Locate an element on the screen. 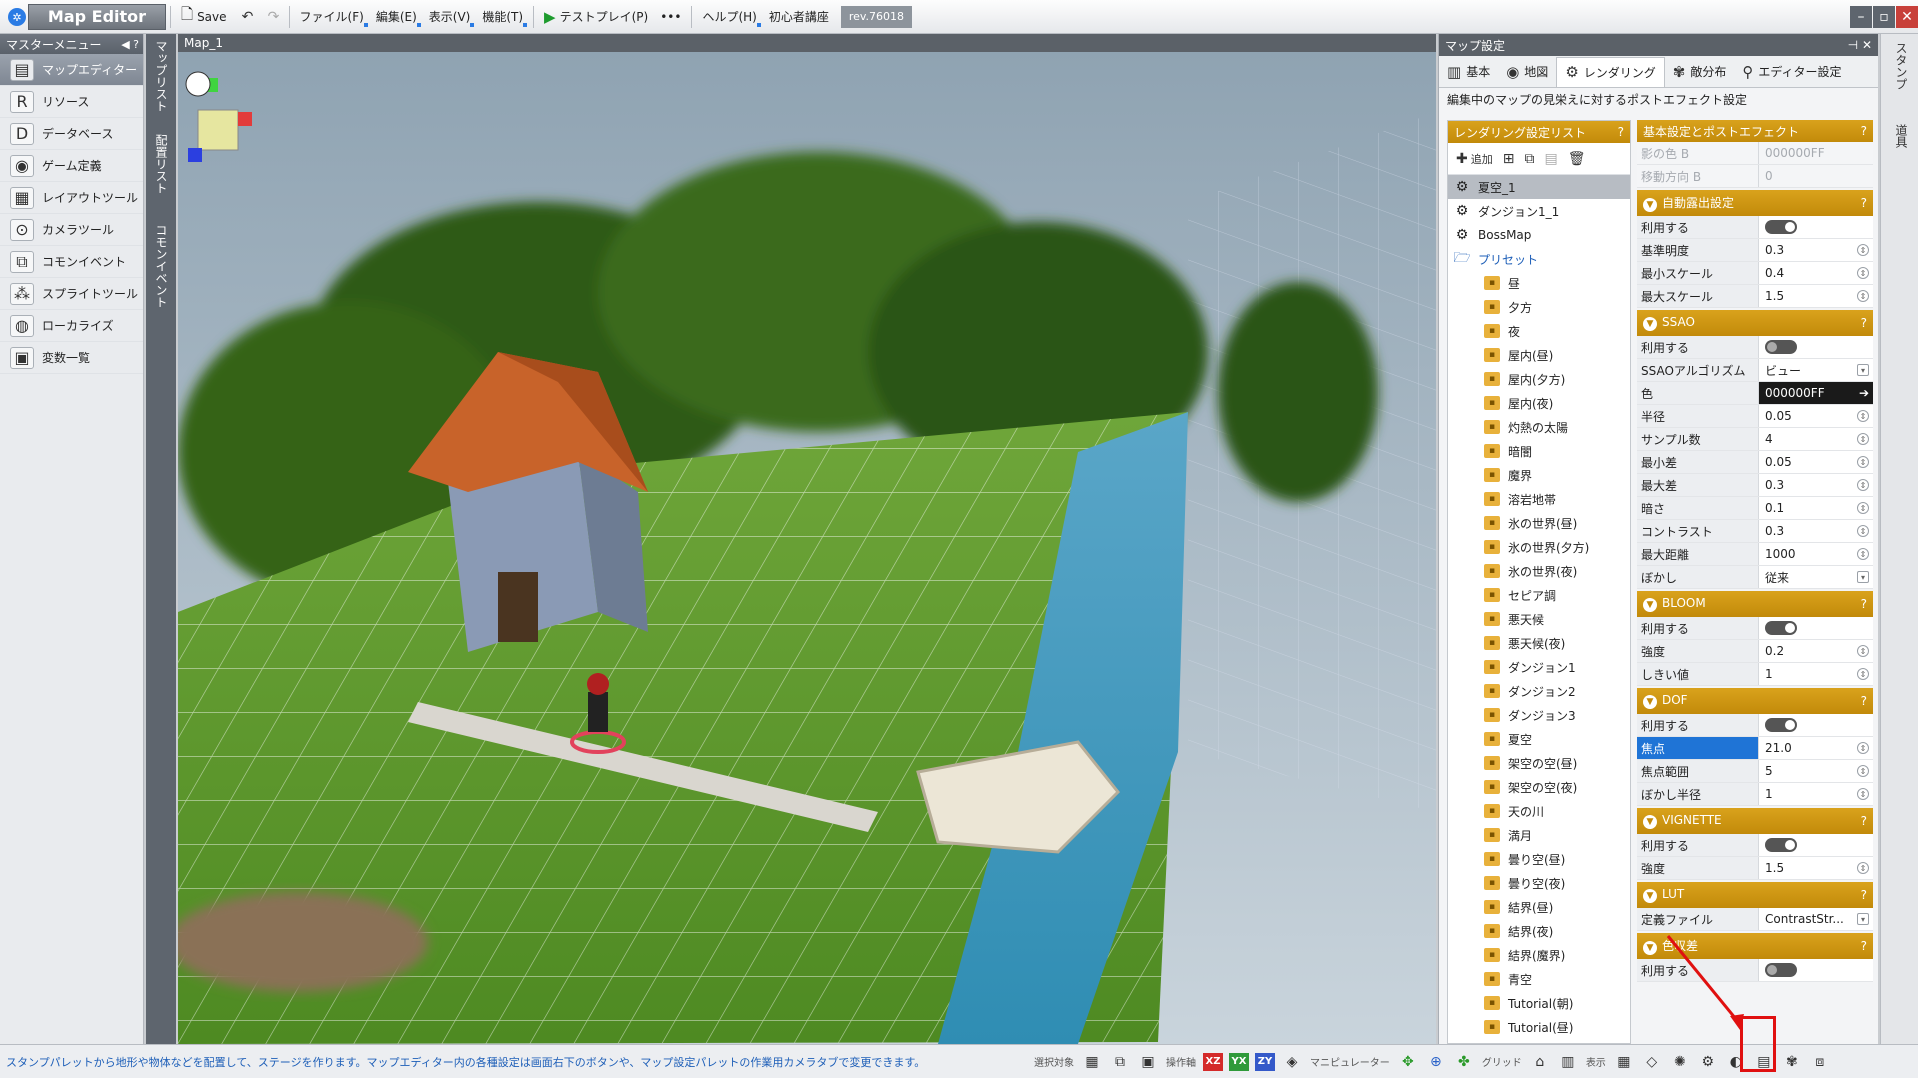 The height and width of the screenshot is (1078, 1918). preset-item: ▪ 魔界 is located at coordinates (1539, 475).